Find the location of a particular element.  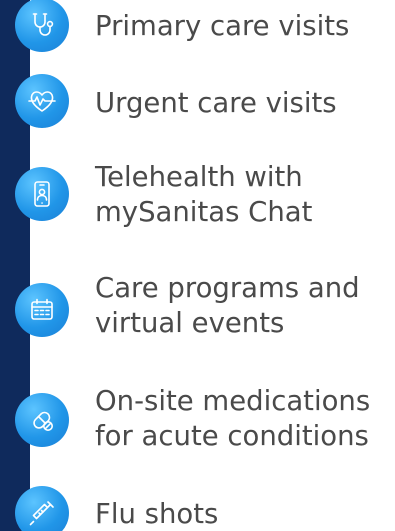

heart-pulse-icon is located at coordinates (42, 101).